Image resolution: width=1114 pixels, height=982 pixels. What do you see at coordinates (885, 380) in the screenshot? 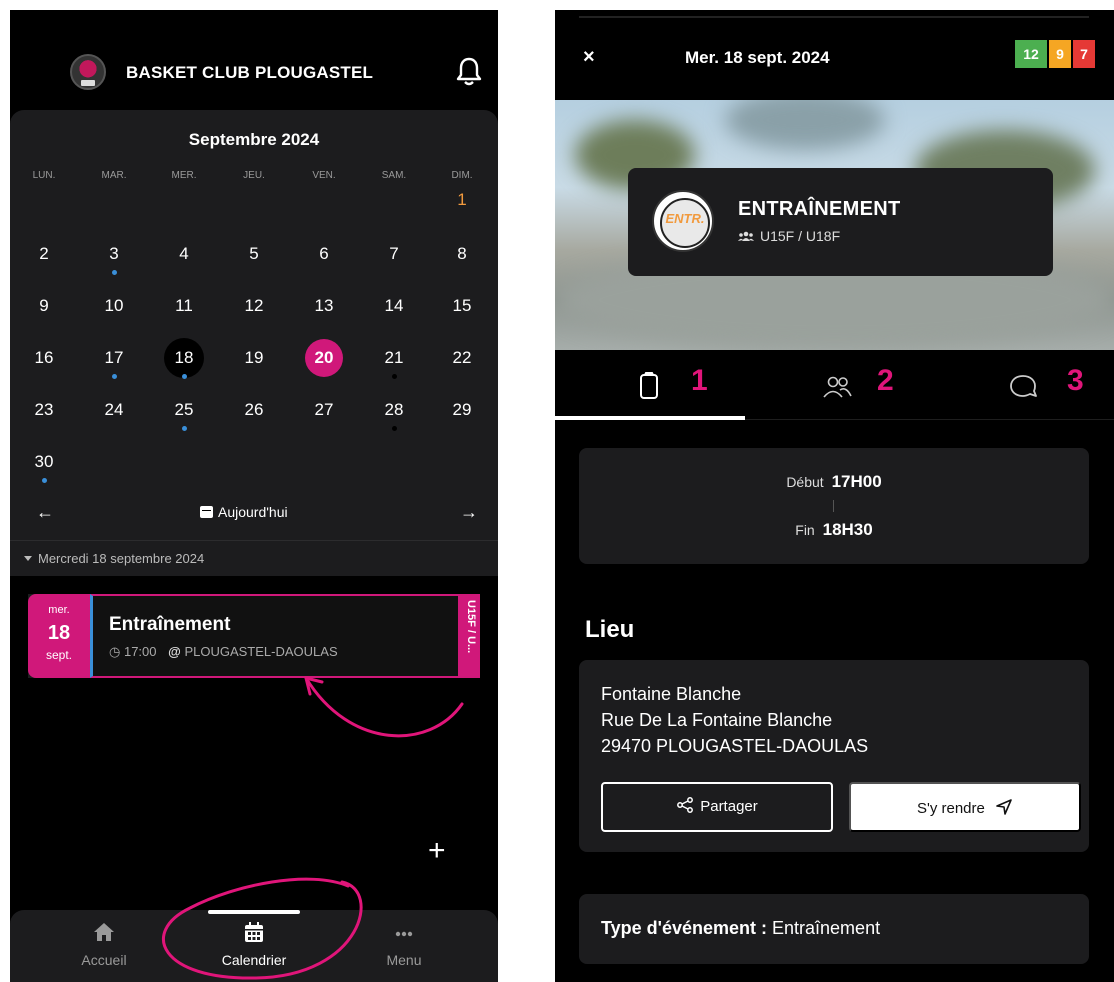
I see `tab-number-2: 2` at bounding box center [885, 380].